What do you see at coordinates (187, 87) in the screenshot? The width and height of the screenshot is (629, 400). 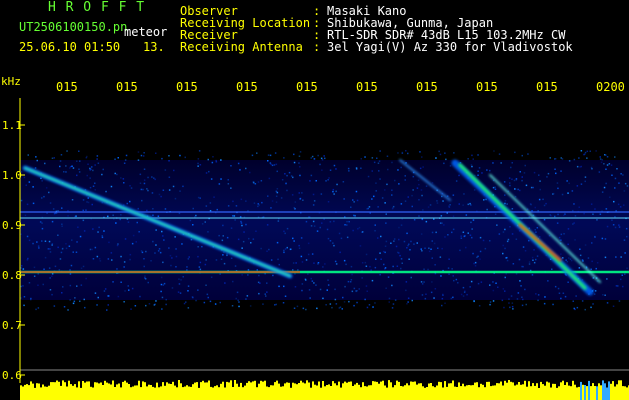 I see `x-tick-label: 015` at bounding box center [187, 87].